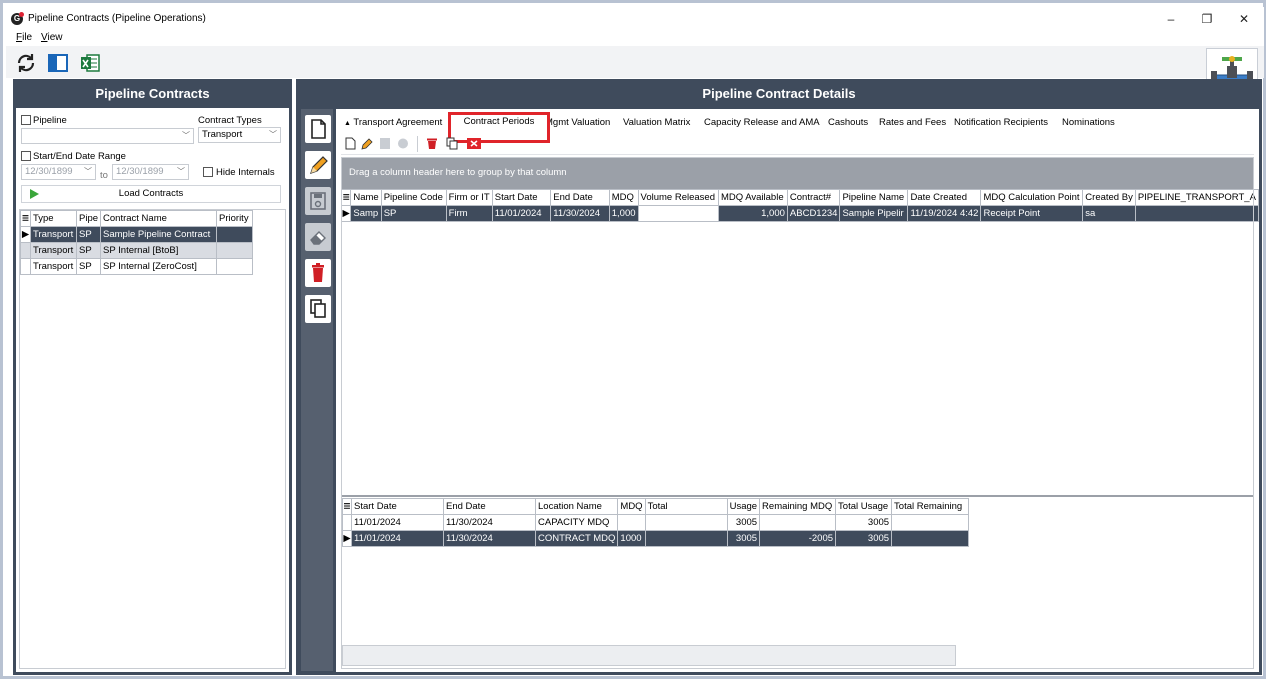  What do you see at coordinates (239, 135) in the screenshot?
I see `contract-types-select: Transport ﹀` at bounding box center [239, 135].